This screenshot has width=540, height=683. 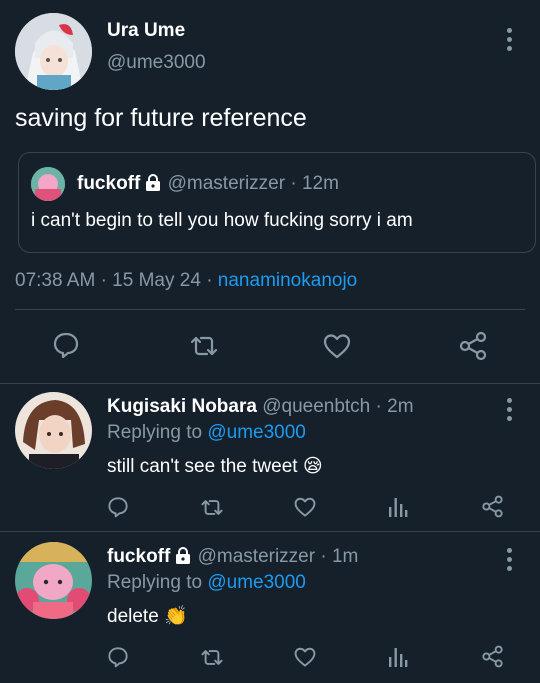 What do you see at coordinates (287, 280) in the screenshot?
I see `tweet-source: nanaminokanojo` at bounding box center [287, 280].